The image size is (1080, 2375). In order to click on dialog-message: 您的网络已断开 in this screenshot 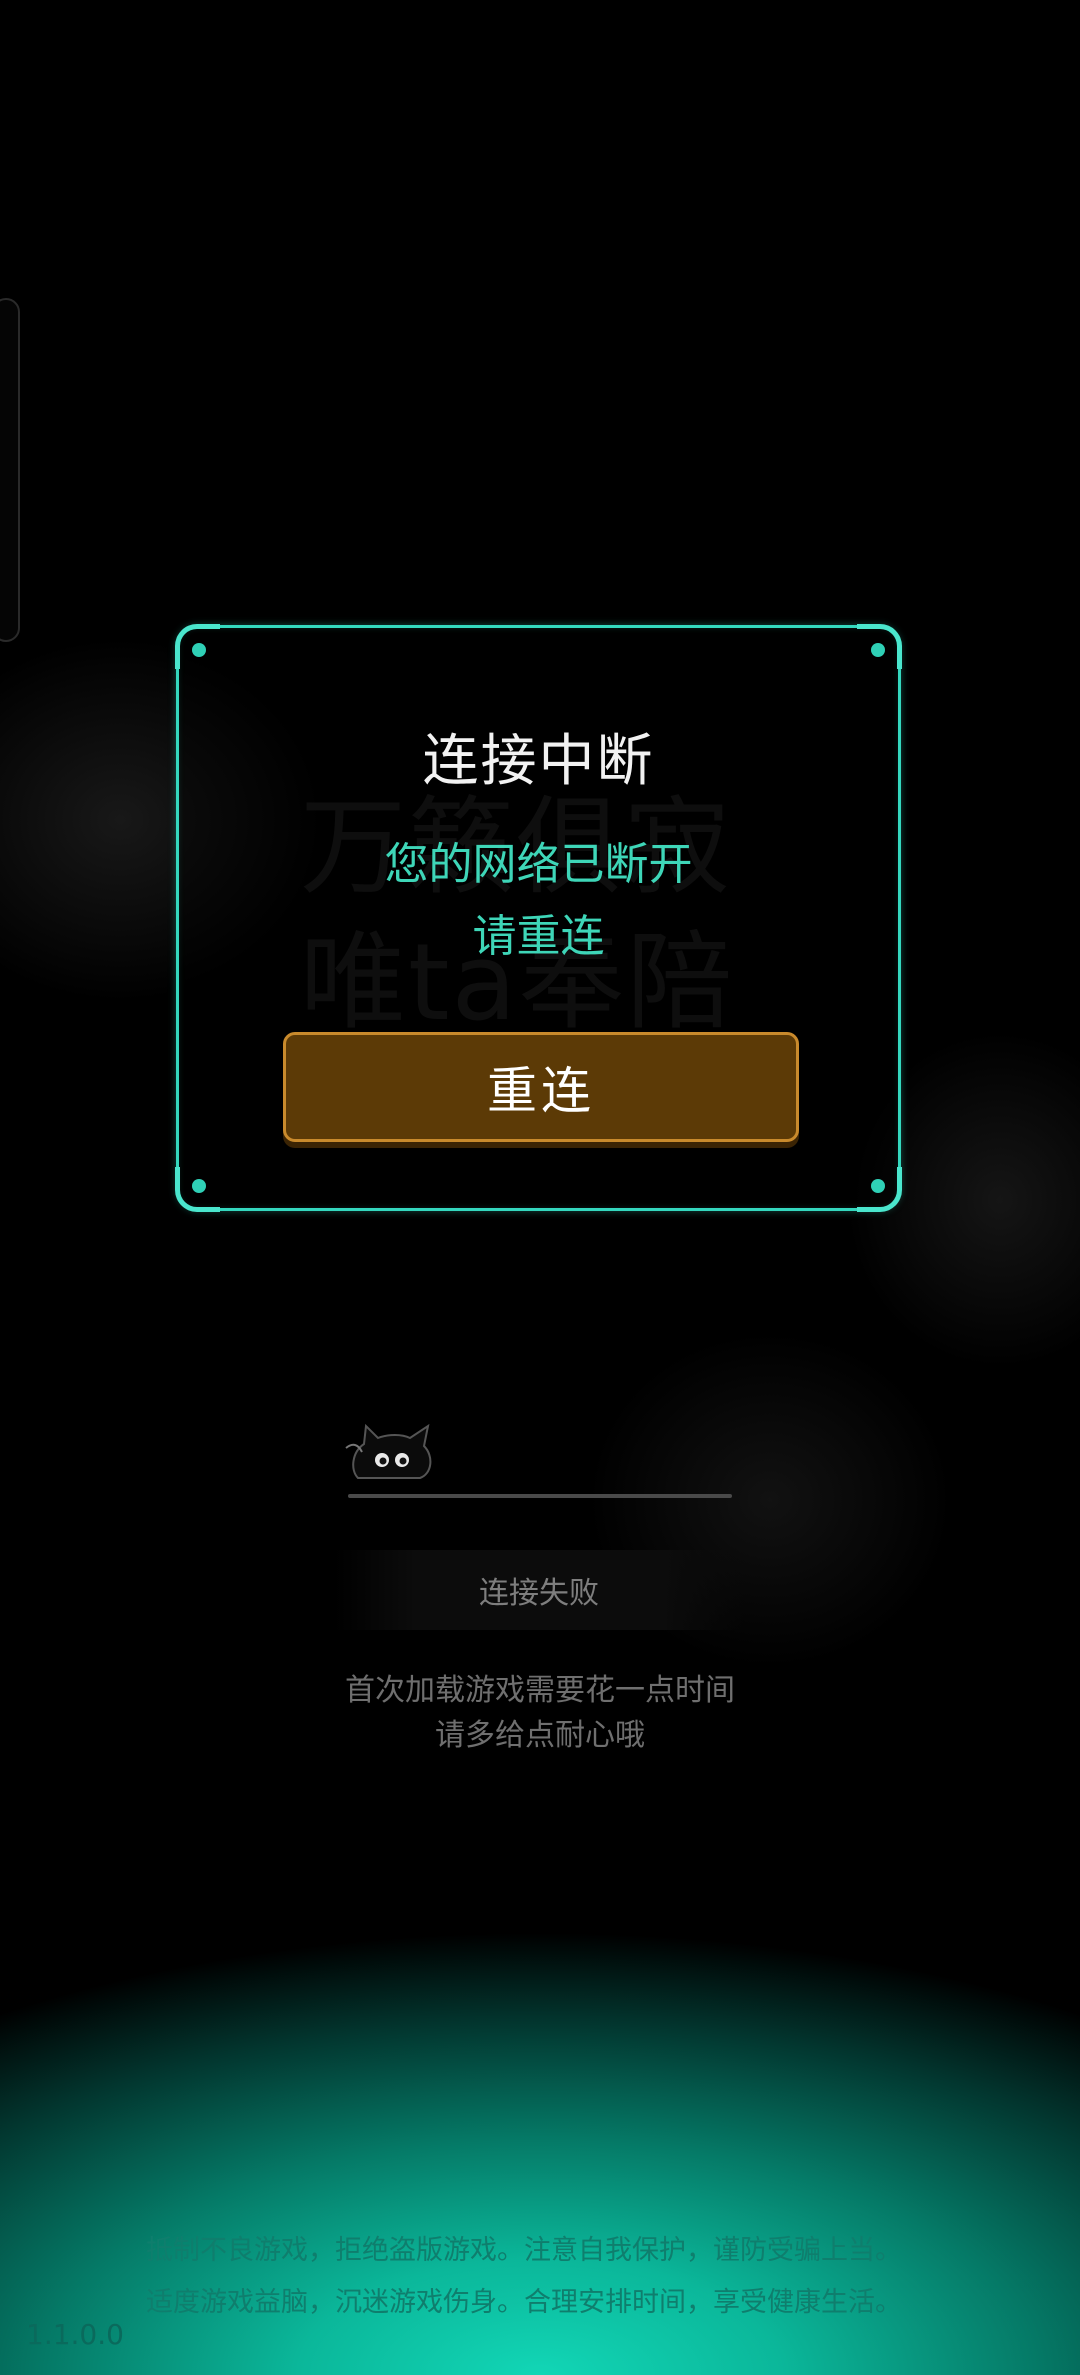, I will do `click(538, 864)`.